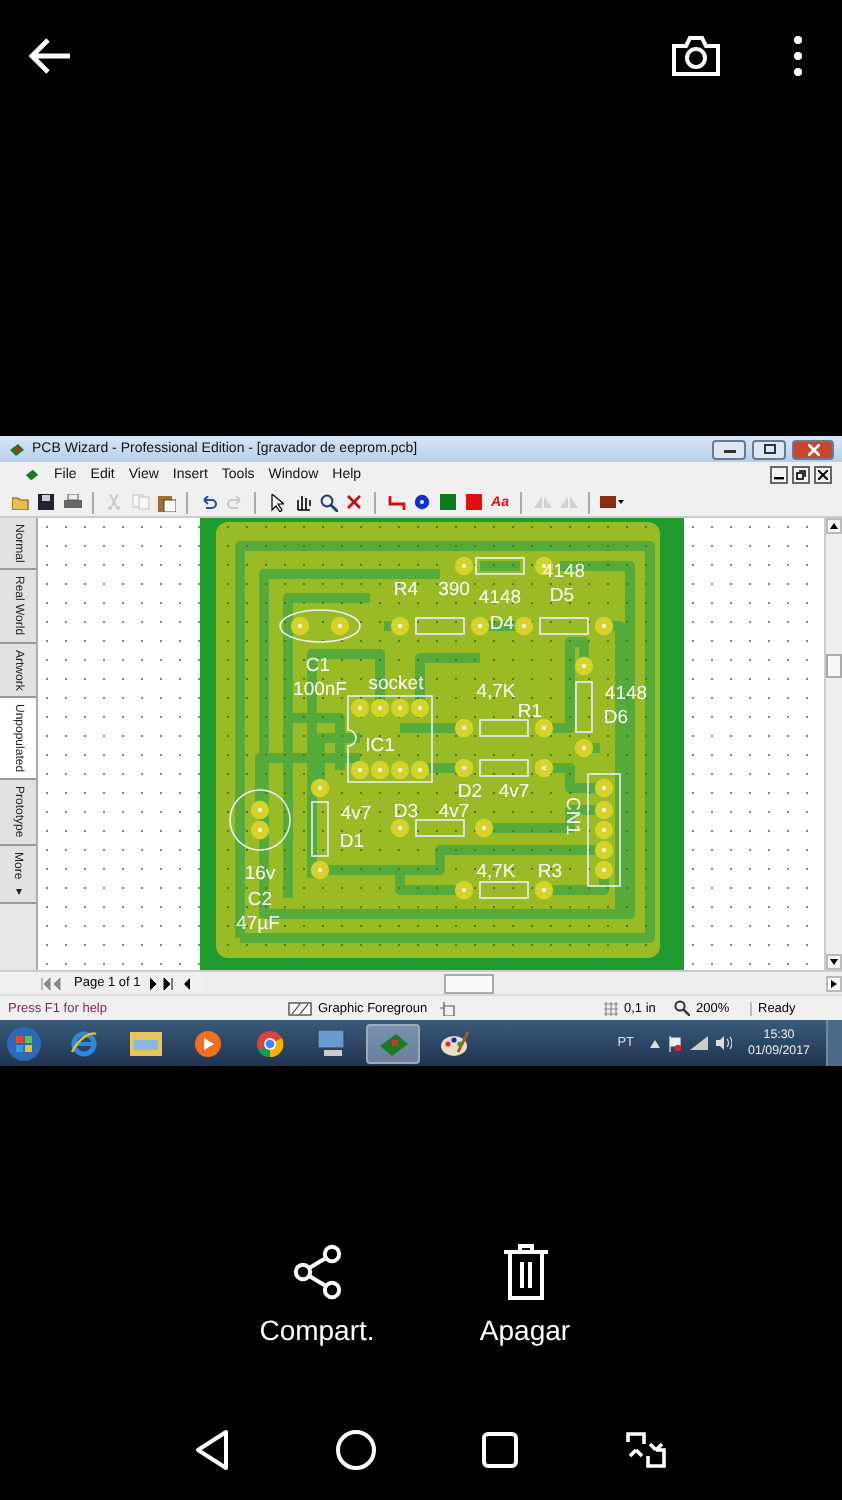 This screenshot has width=842, height=1500. Describe the element at coordinates (834, 983) in the screenshot. I see `scroll-right-icon` at that location.